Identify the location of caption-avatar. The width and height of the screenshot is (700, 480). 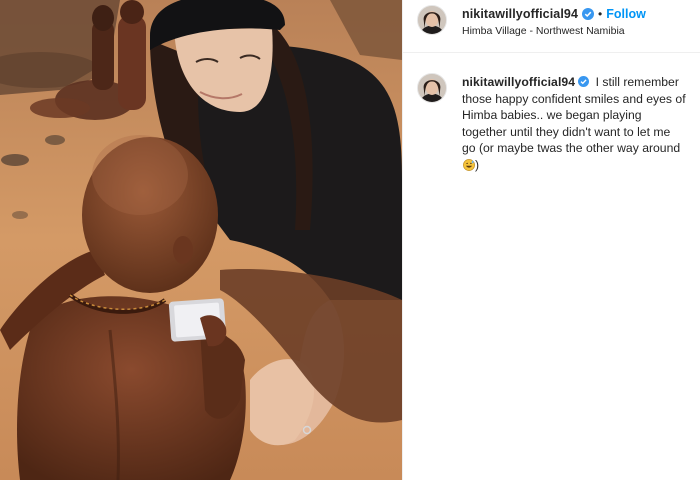
(432, 88).